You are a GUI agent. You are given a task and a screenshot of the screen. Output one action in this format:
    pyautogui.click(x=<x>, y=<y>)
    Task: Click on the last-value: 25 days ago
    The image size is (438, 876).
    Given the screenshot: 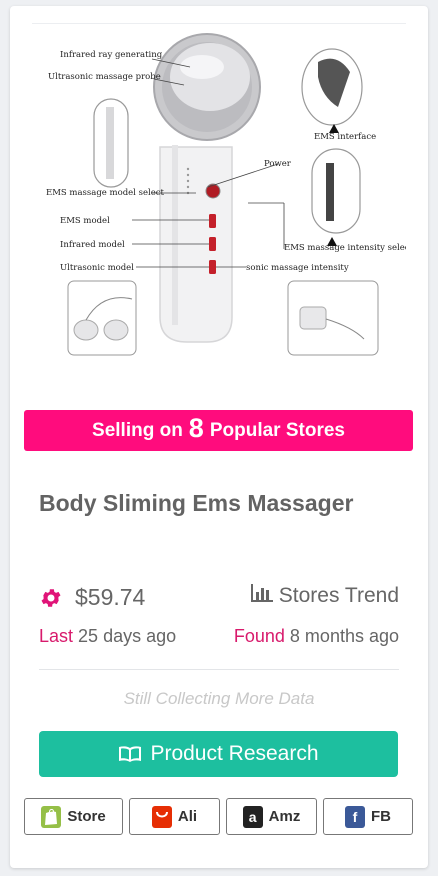 What is the action you would take?
    pyautogui.click(x=127, y=636)
    